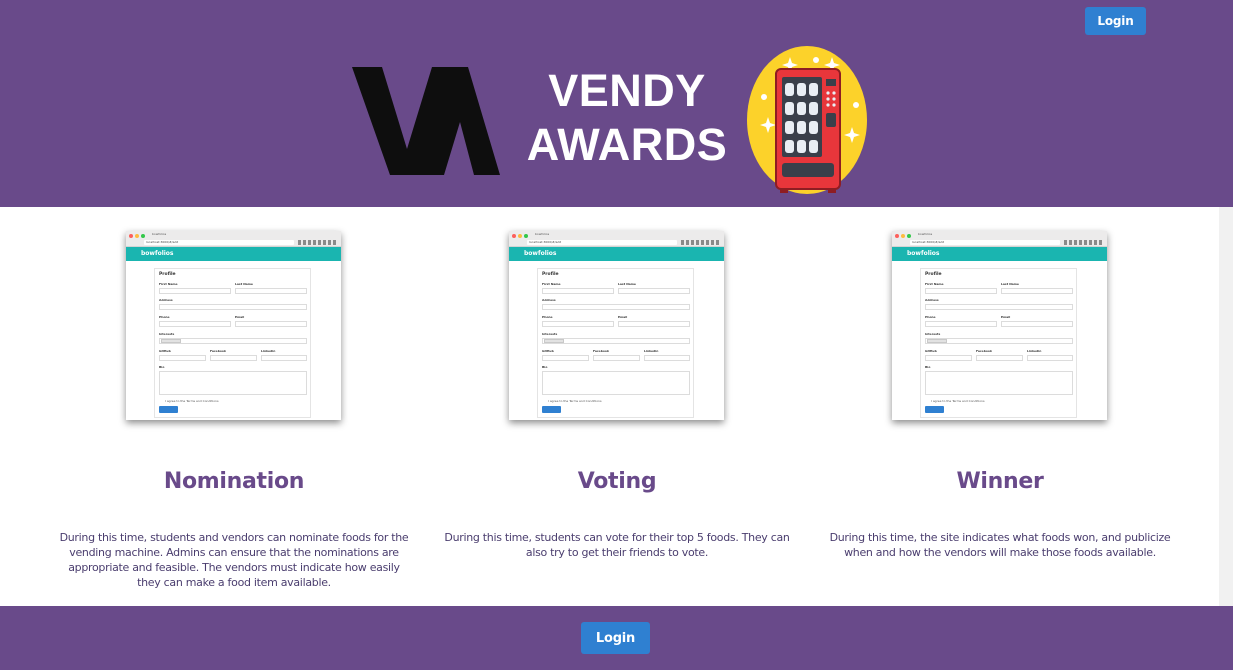 The width and height of the screenshot is (1233, 670). I want to click on site-title: VENDY AWARDS, so click(627, 118).